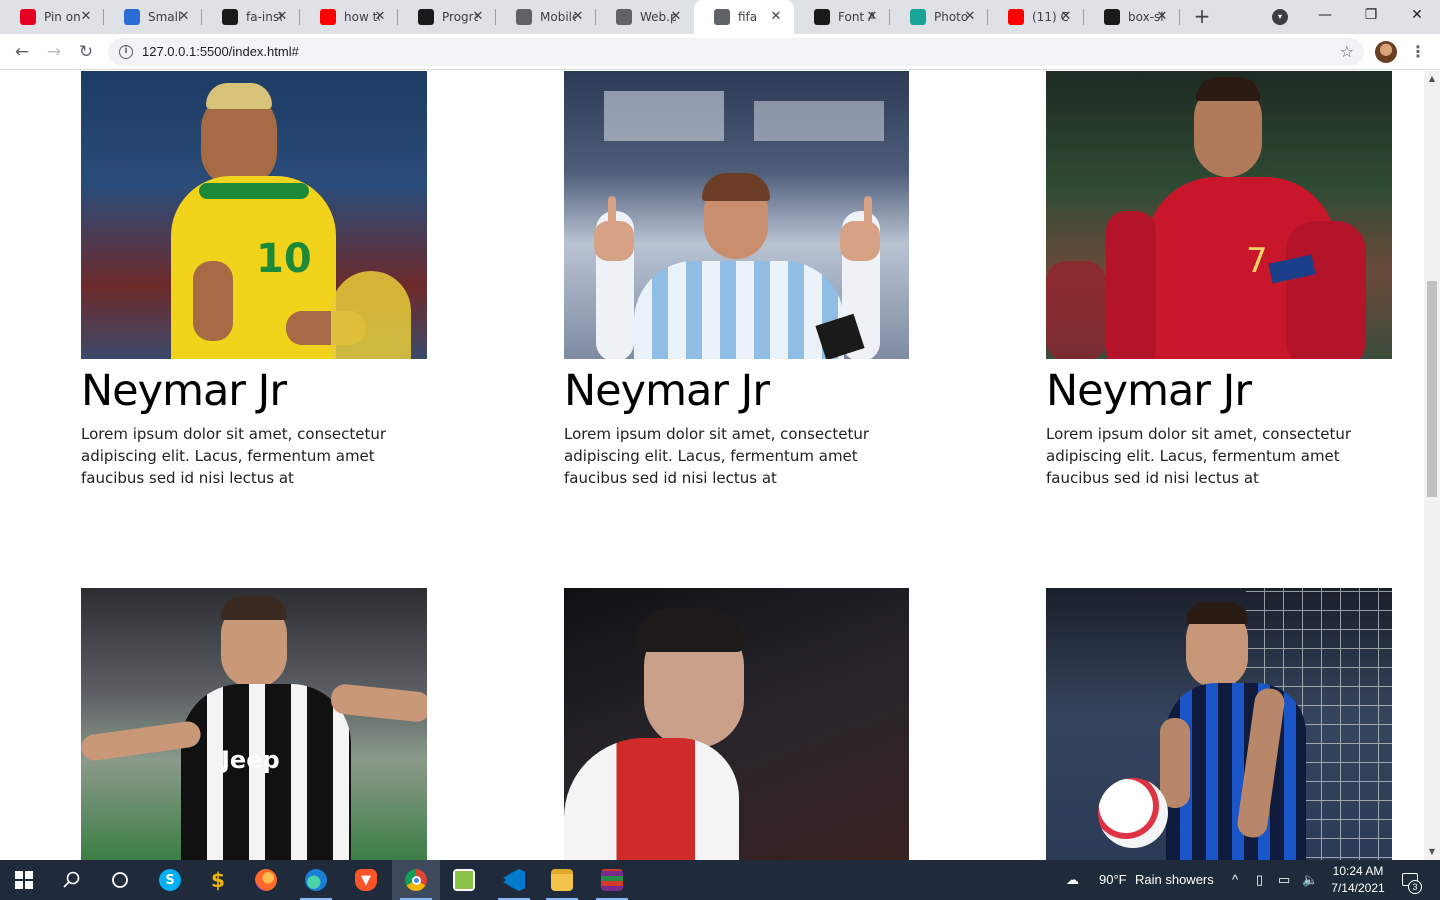  What do you see at coordinates (1112, 17) in the screenshot?
I see `codepen-icon` at bounding box center [1112, 17].